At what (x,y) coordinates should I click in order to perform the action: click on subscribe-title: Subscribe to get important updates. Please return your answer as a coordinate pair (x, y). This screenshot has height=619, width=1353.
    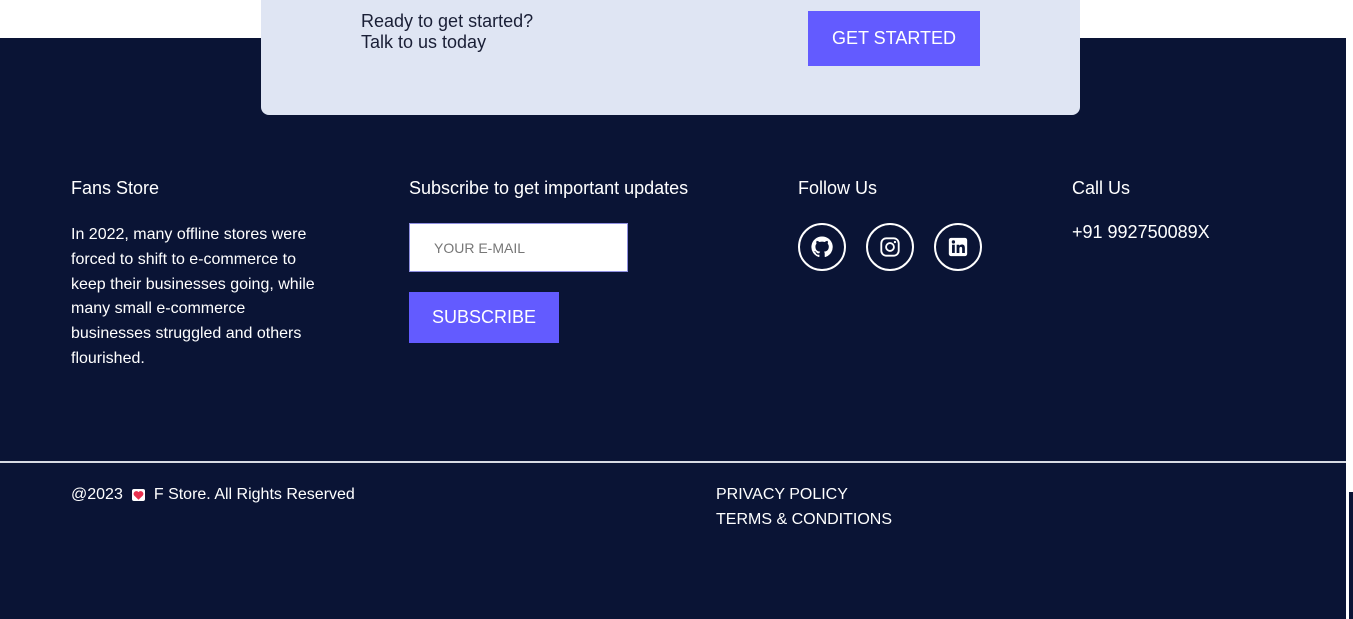
    Looking at the image, I should click on (549, 188).